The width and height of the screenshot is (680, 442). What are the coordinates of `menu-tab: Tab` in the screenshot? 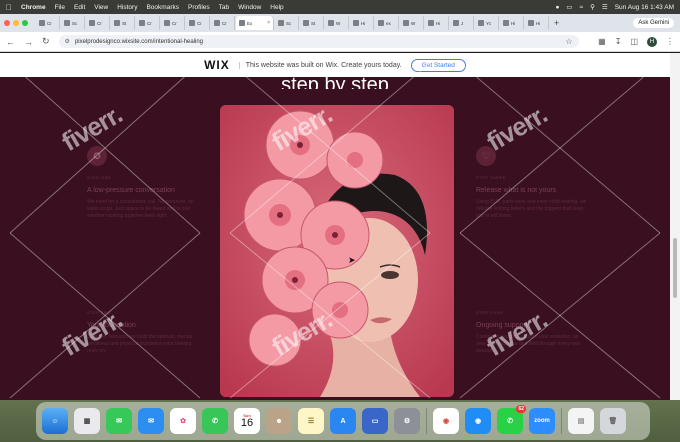 It's located at (224, 7).